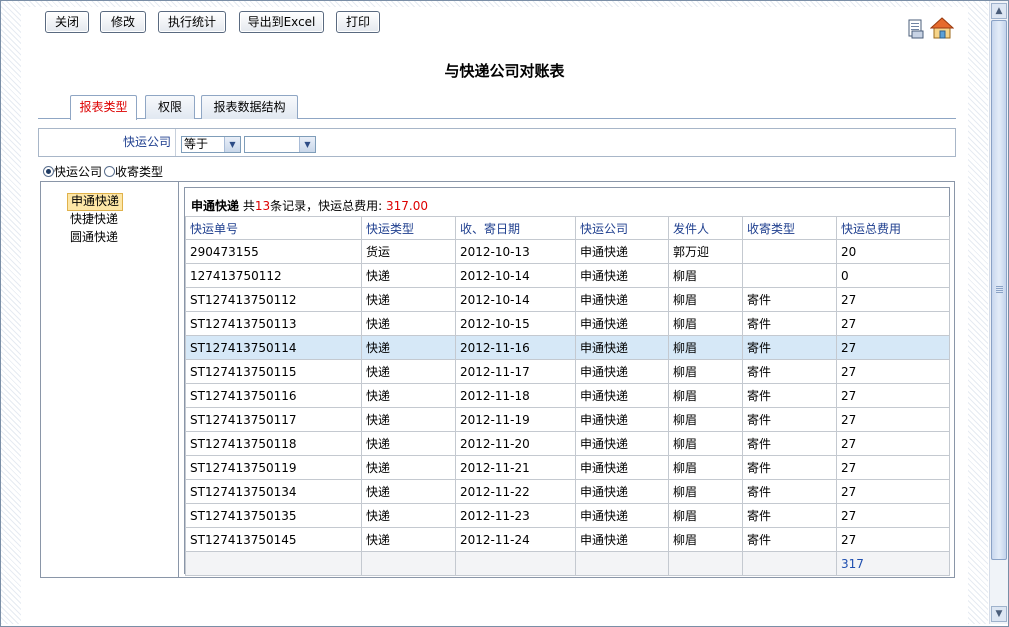 This screenshot has width=1009, height=627. Describe the element at coordinates (94, 219) in the screenshot. I see `list-item: 快捷快递` at that location.